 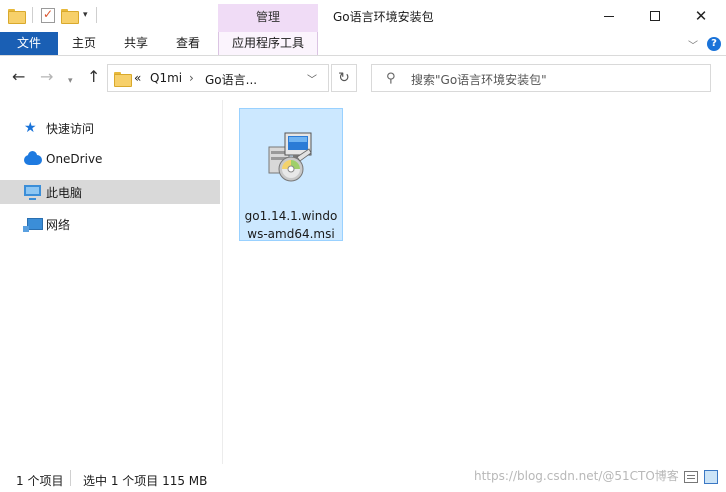 What do you see at coordinates (137, 78) in the screenshot?
I see `address-overflow: «` at bounding box center [137, 78].